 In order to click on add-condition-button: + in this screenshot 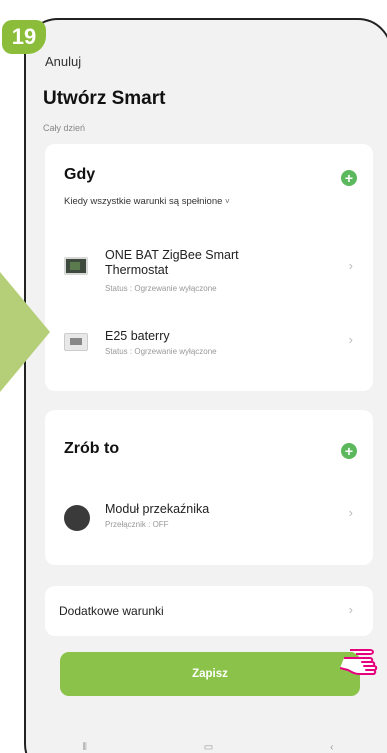, I will do `click(349, 178)`.